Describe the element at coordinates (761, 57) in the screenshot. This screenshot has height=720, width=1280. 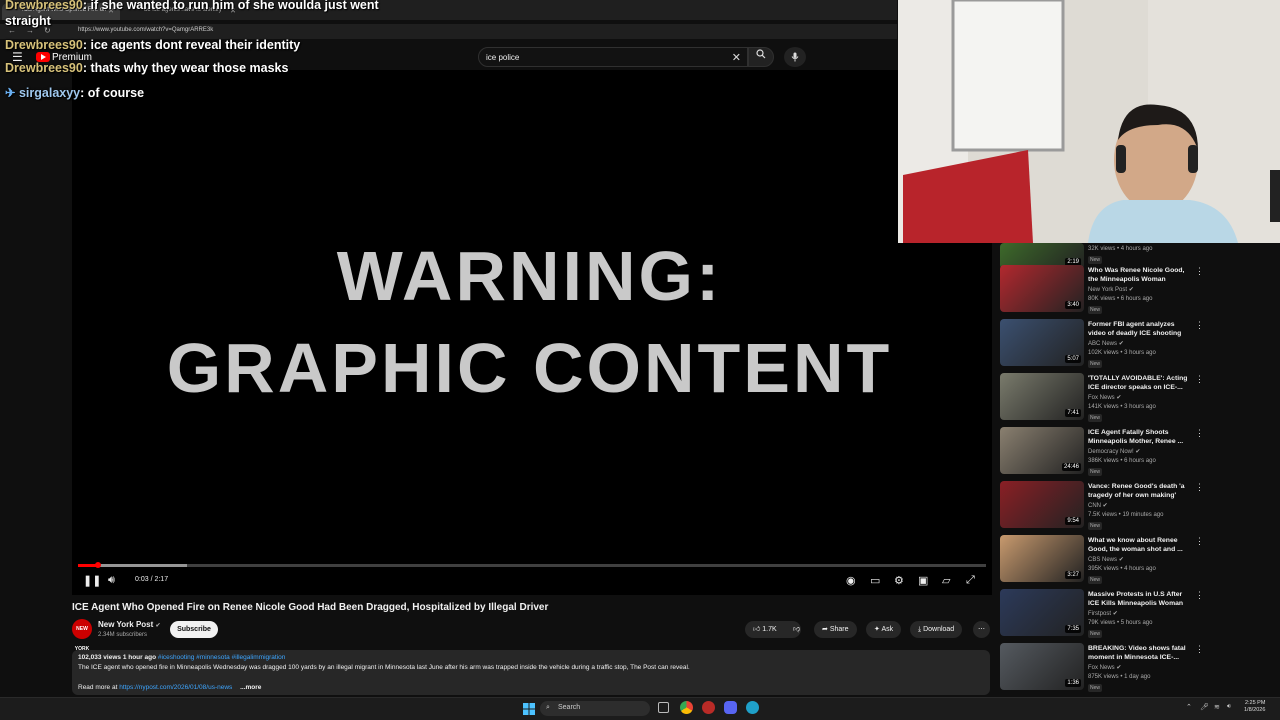
I see `search-button` at that location.